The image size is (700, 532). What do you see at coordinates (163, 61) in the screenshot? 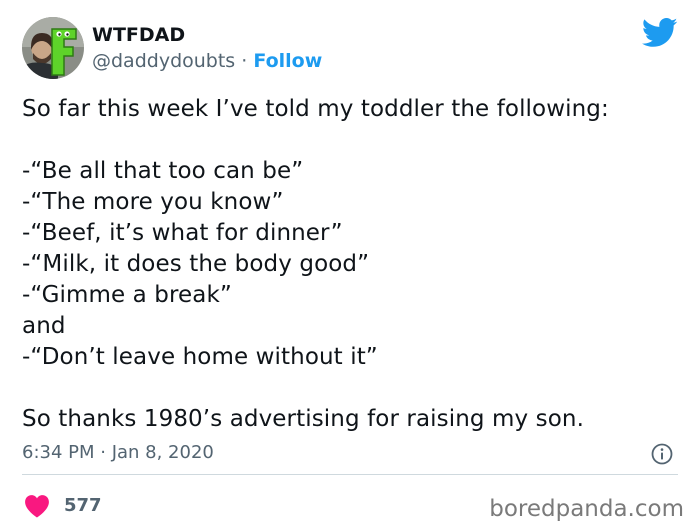
I see `author-handle: @daddydoubts` at bounding box center [163, 61].